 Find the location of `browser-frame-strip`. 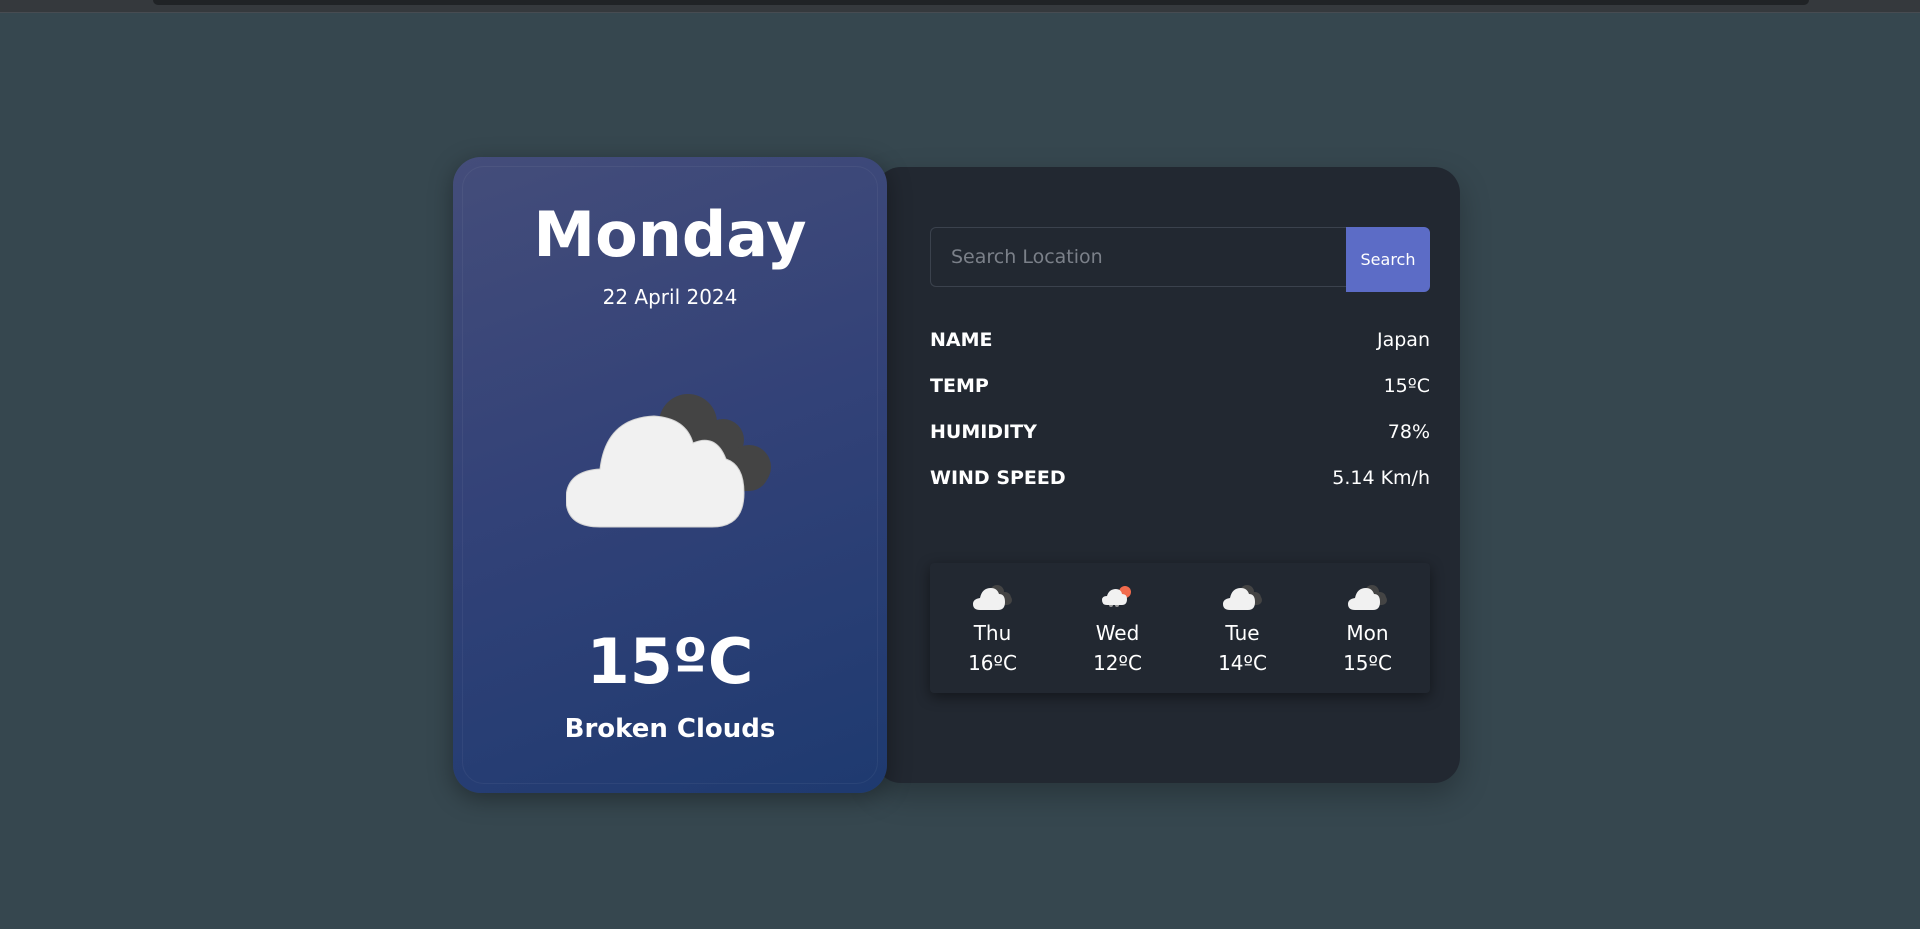

browser-frame-strip is located at coordinates (960, 6).